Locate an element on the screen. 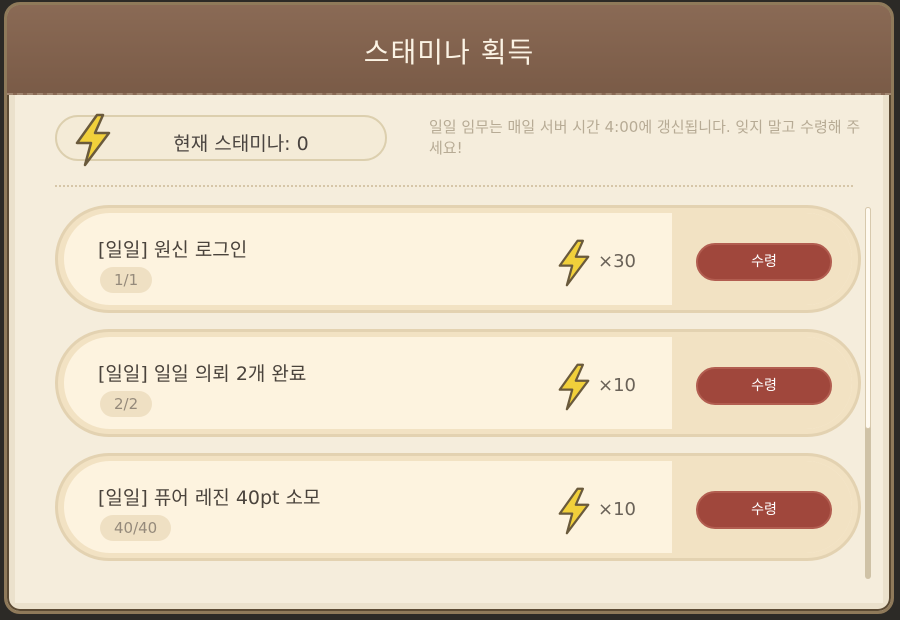 Image resolution: width=900 pixels, height=620 pixels. task-card: [일일] 일일 의뢰 2개 완료 2/2 ×10 수령 is located at coordinates (458, 383).